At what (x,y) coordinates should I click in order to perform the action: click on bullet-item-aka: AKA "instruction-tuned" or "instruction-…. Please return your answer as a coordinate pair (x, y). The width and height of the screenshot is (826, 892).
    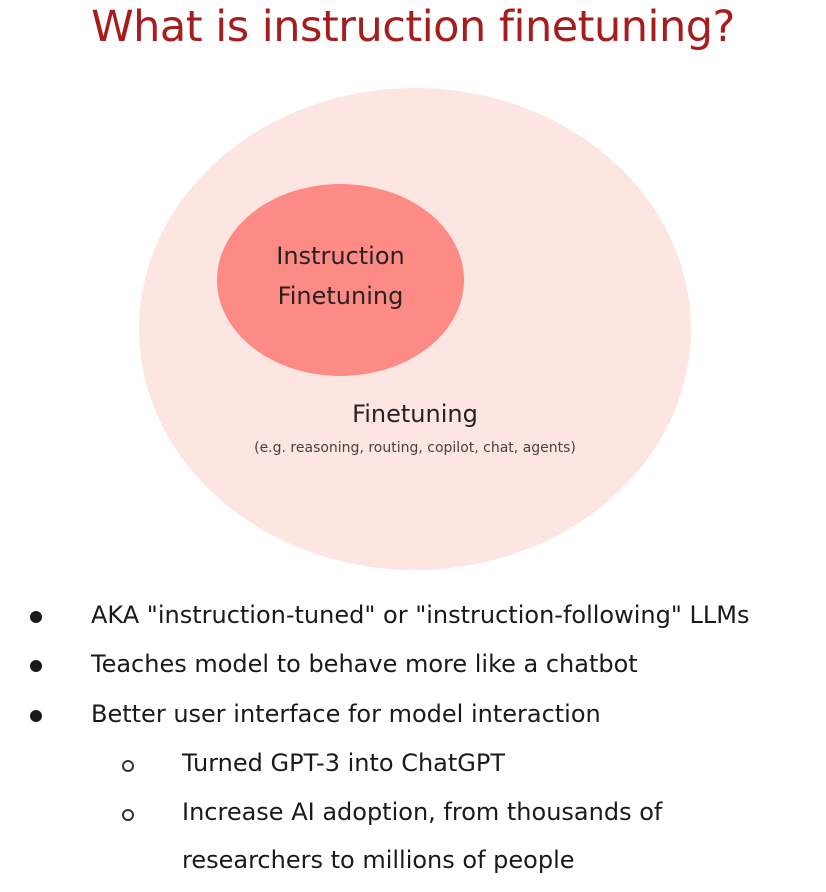
    Looking at the image, I should click on (420, 615).